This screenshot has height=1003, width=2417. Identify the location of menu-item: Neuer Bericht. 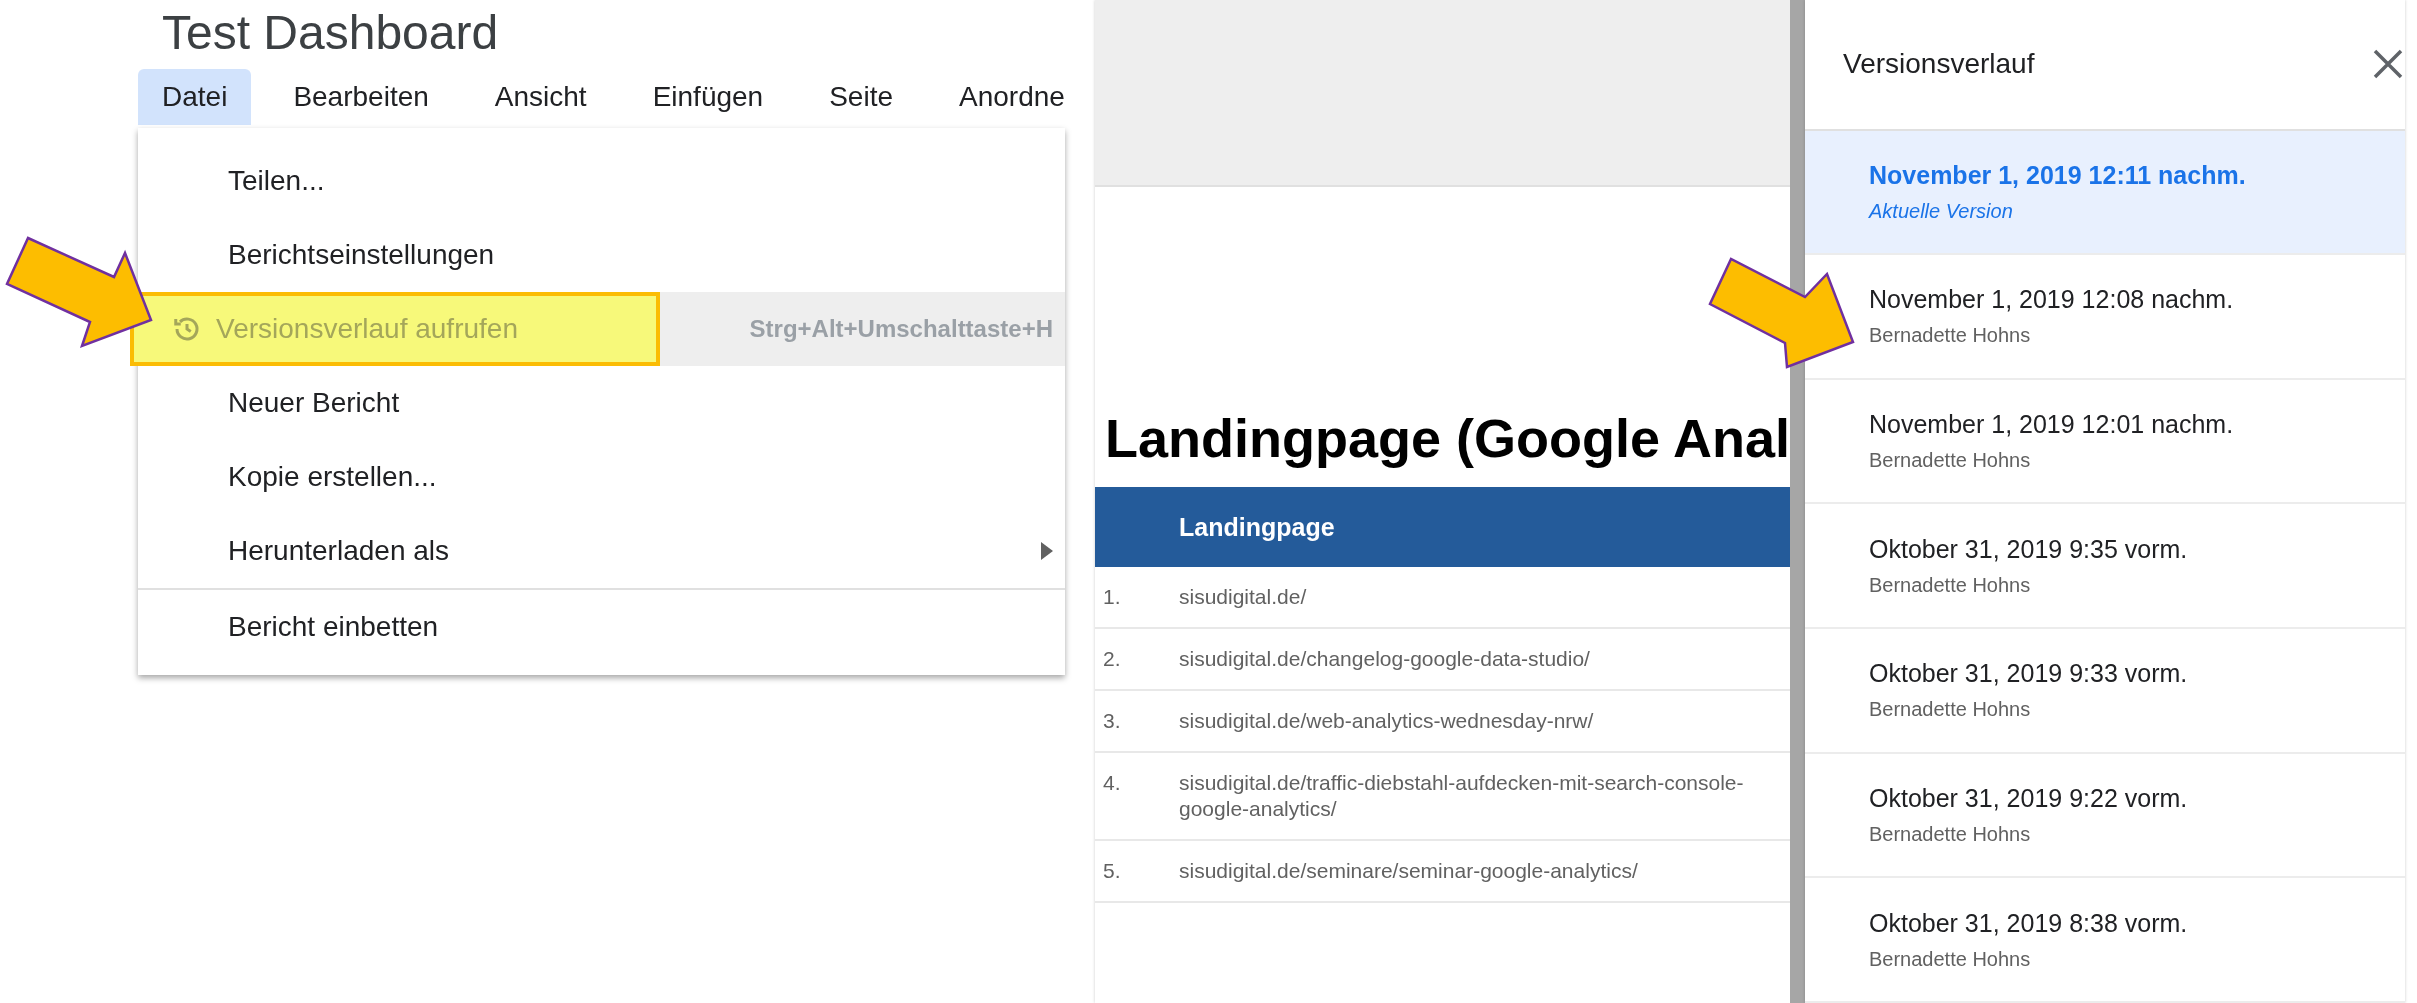
(601, 403).